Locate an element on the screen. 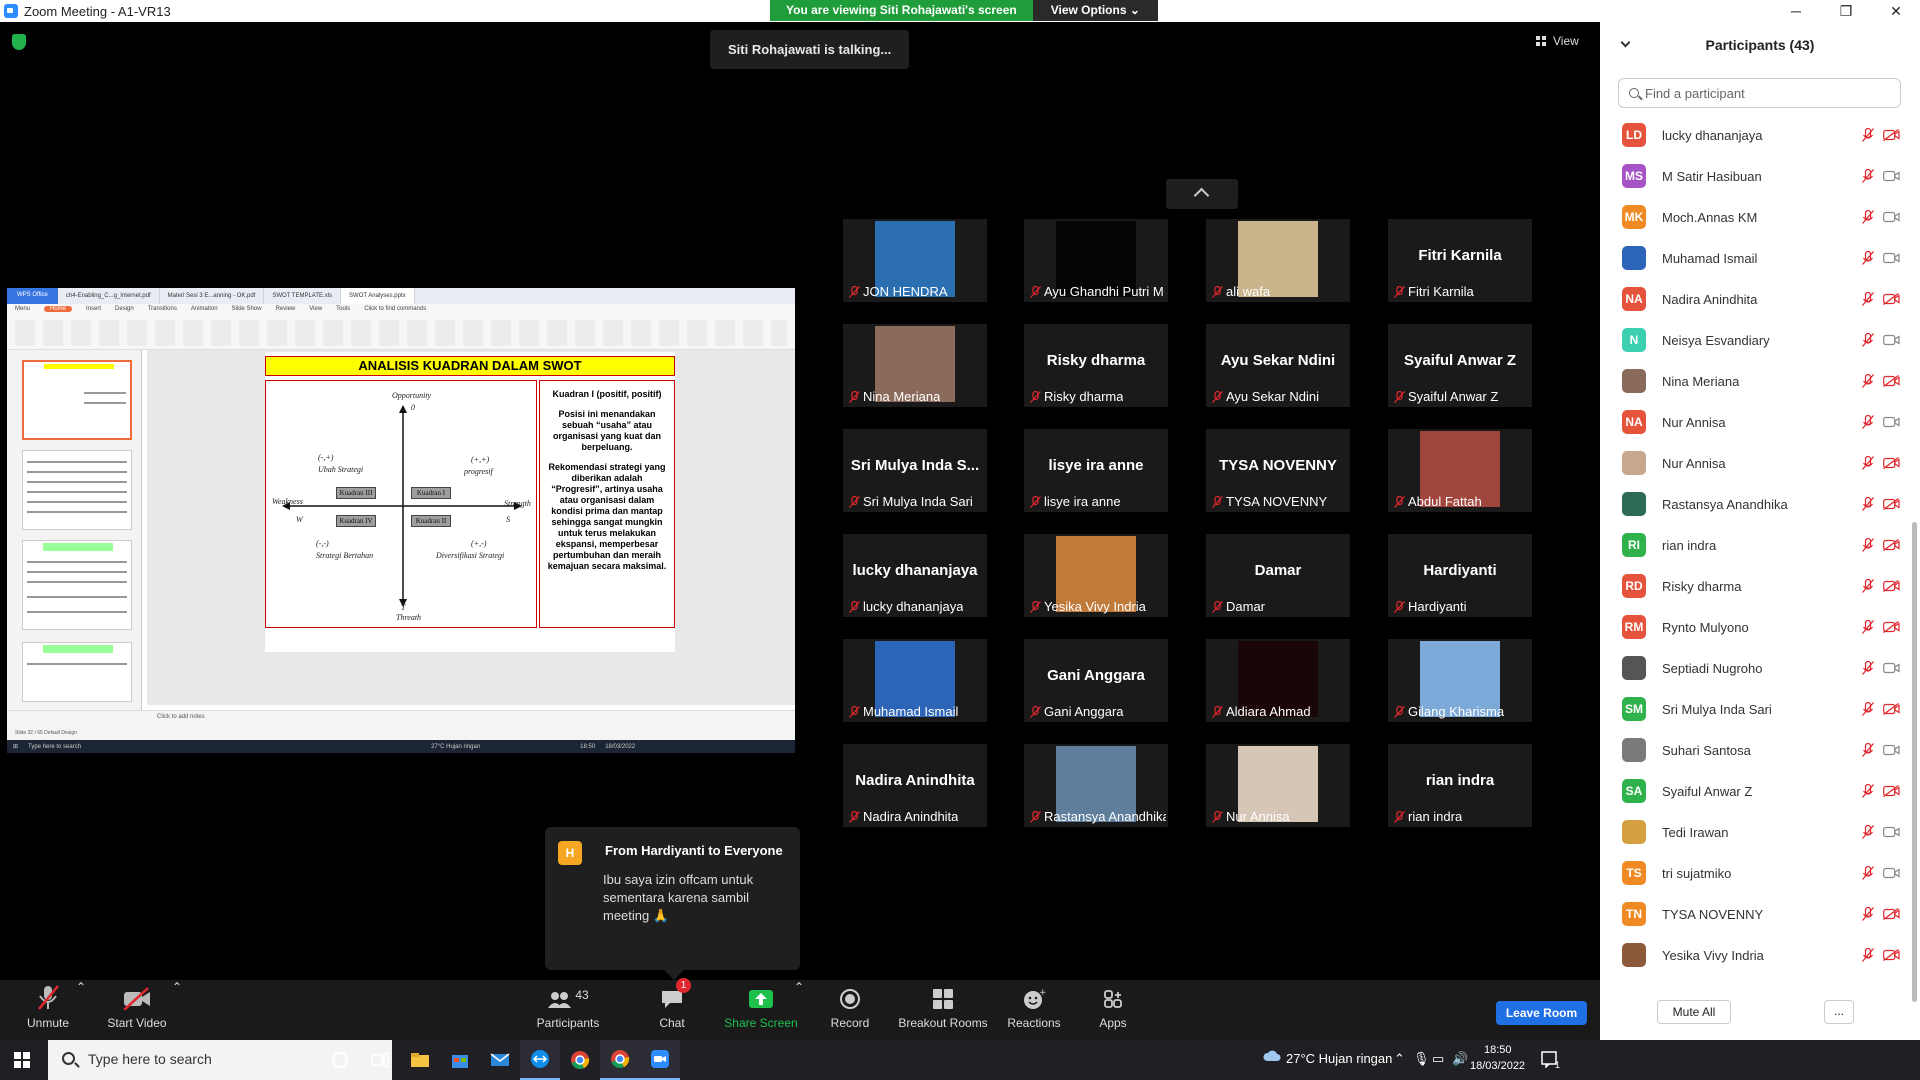 This screenshot has width=1920, height=1080. maximize-button: ❐ is located at coordinates (1846, 11).